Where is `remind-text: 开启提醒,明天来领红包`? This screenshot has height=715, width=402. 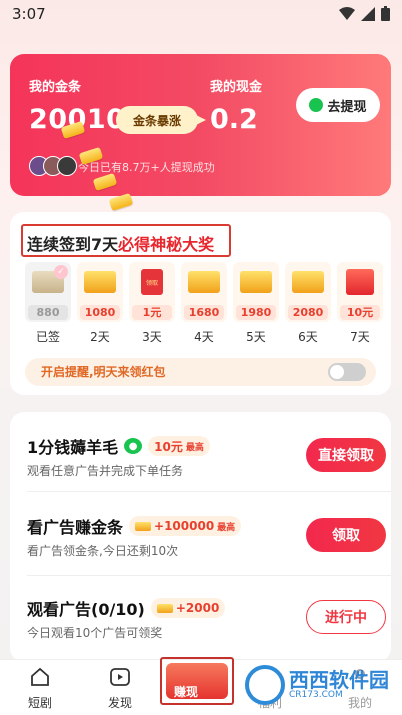
remind-text: 开启提醒,明天来领红包 is located at coordinates (103, 372).